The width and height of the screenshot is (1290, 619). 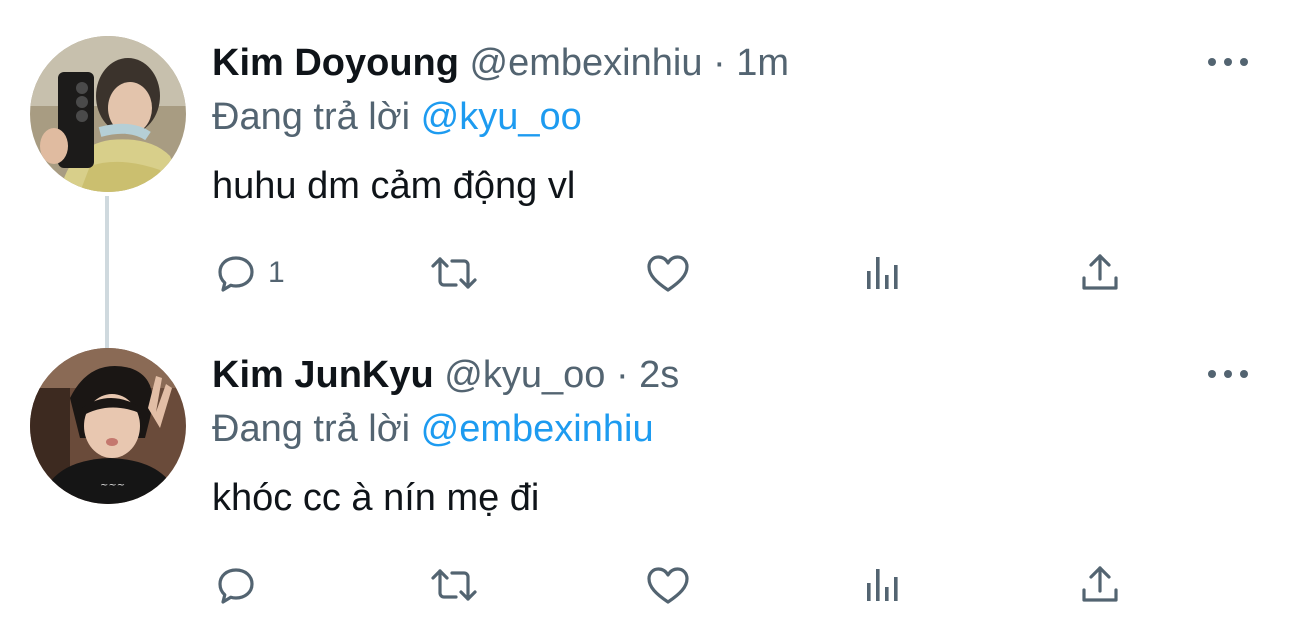 What do you see at coordinates (524, 375) in the screenshot?
I see `user-handle: @kyu_oo` at bounding box center [524, 375].